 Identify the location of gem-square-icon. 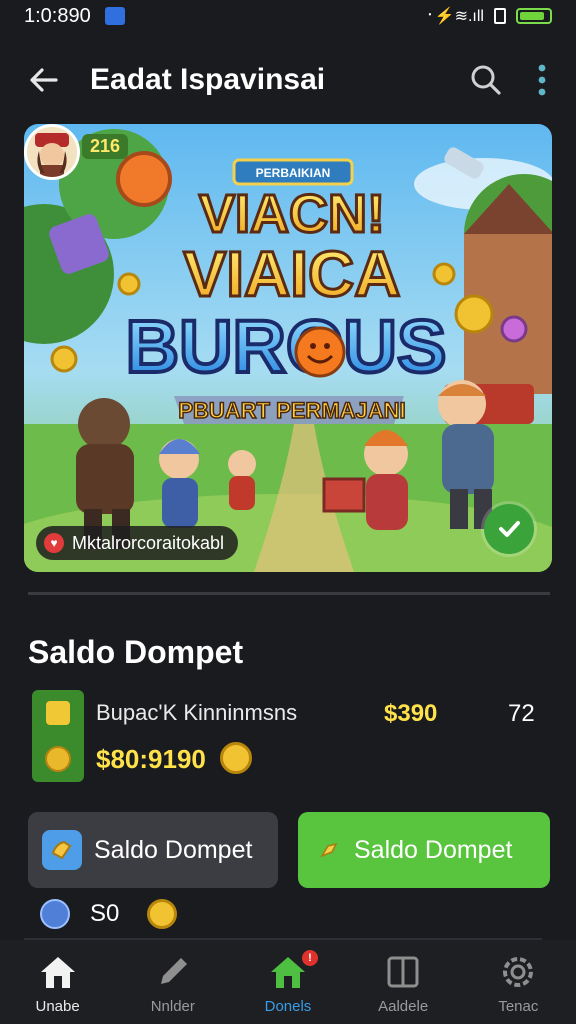
(58, 712).